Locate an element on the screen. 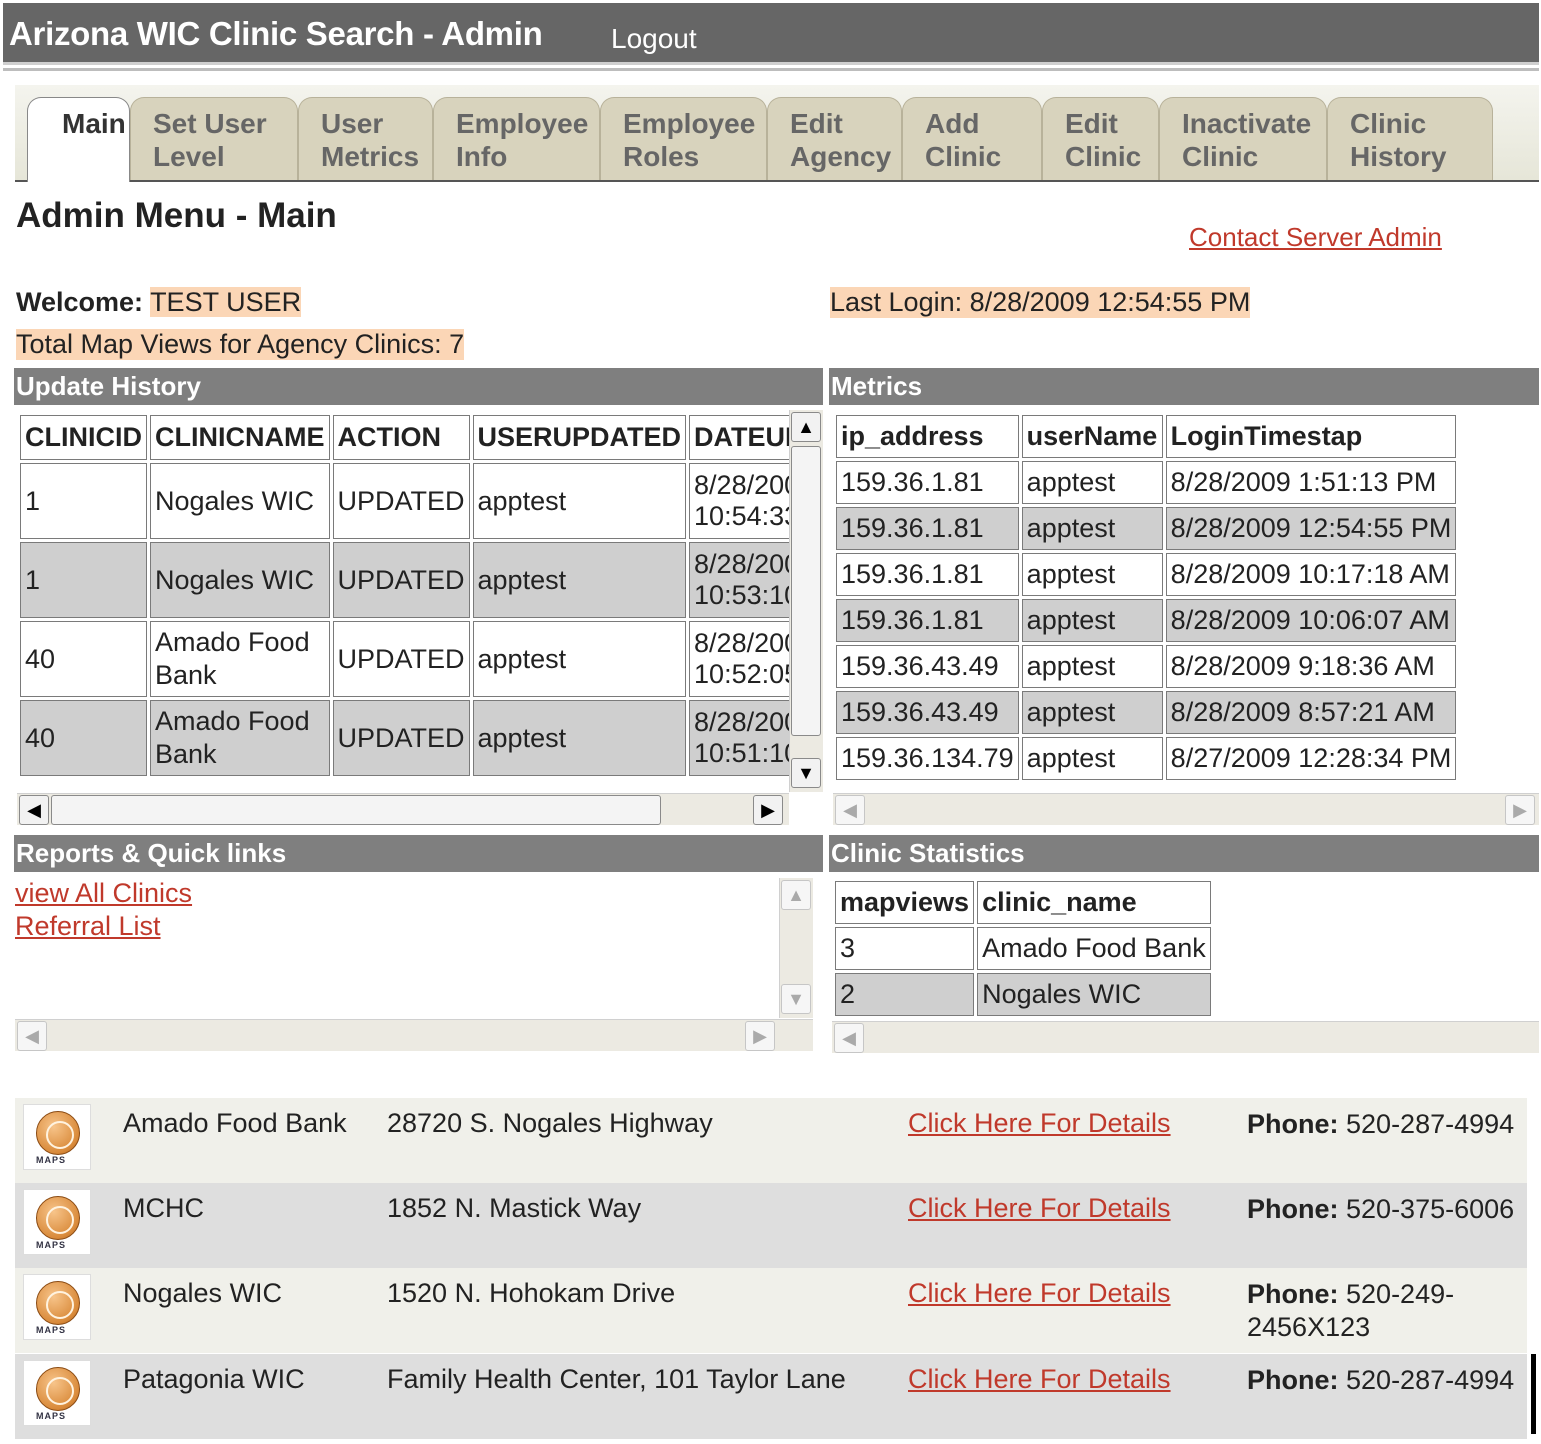 Image resolution: width=1541 pixels, height=1444 pixels. clinic-name: MCHC is located at coordinates (163, 1208).